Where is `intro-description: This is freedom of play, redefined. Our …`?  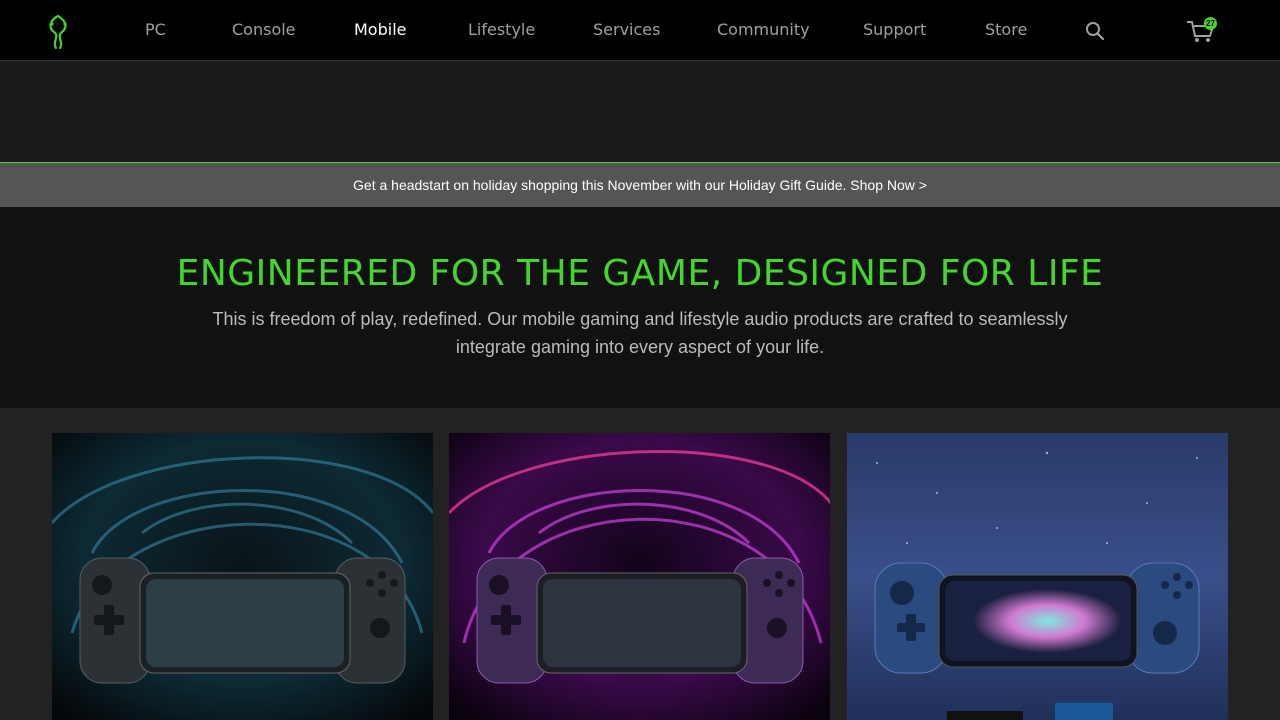 intro-description: This is freedom of play, redefined. Our … is located at coordinates (640, 333).